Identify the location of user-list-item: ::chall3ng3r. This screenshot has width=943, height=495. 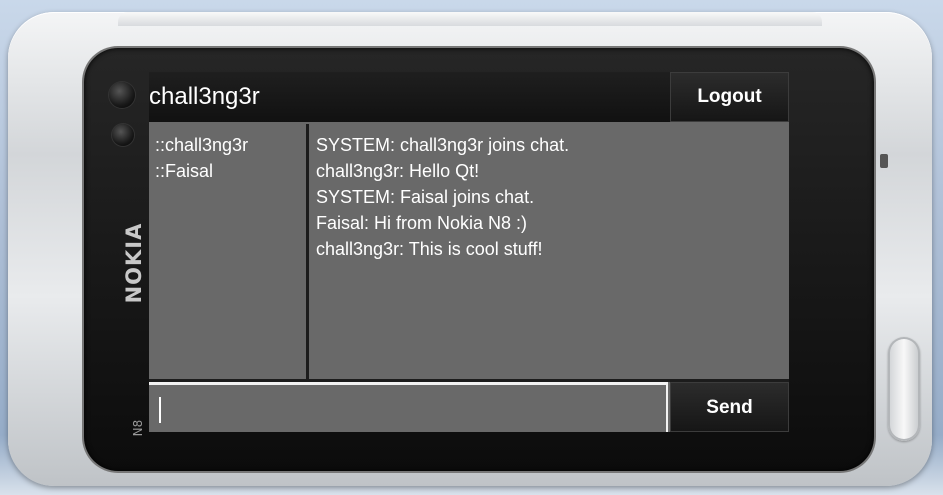
(227, 145).